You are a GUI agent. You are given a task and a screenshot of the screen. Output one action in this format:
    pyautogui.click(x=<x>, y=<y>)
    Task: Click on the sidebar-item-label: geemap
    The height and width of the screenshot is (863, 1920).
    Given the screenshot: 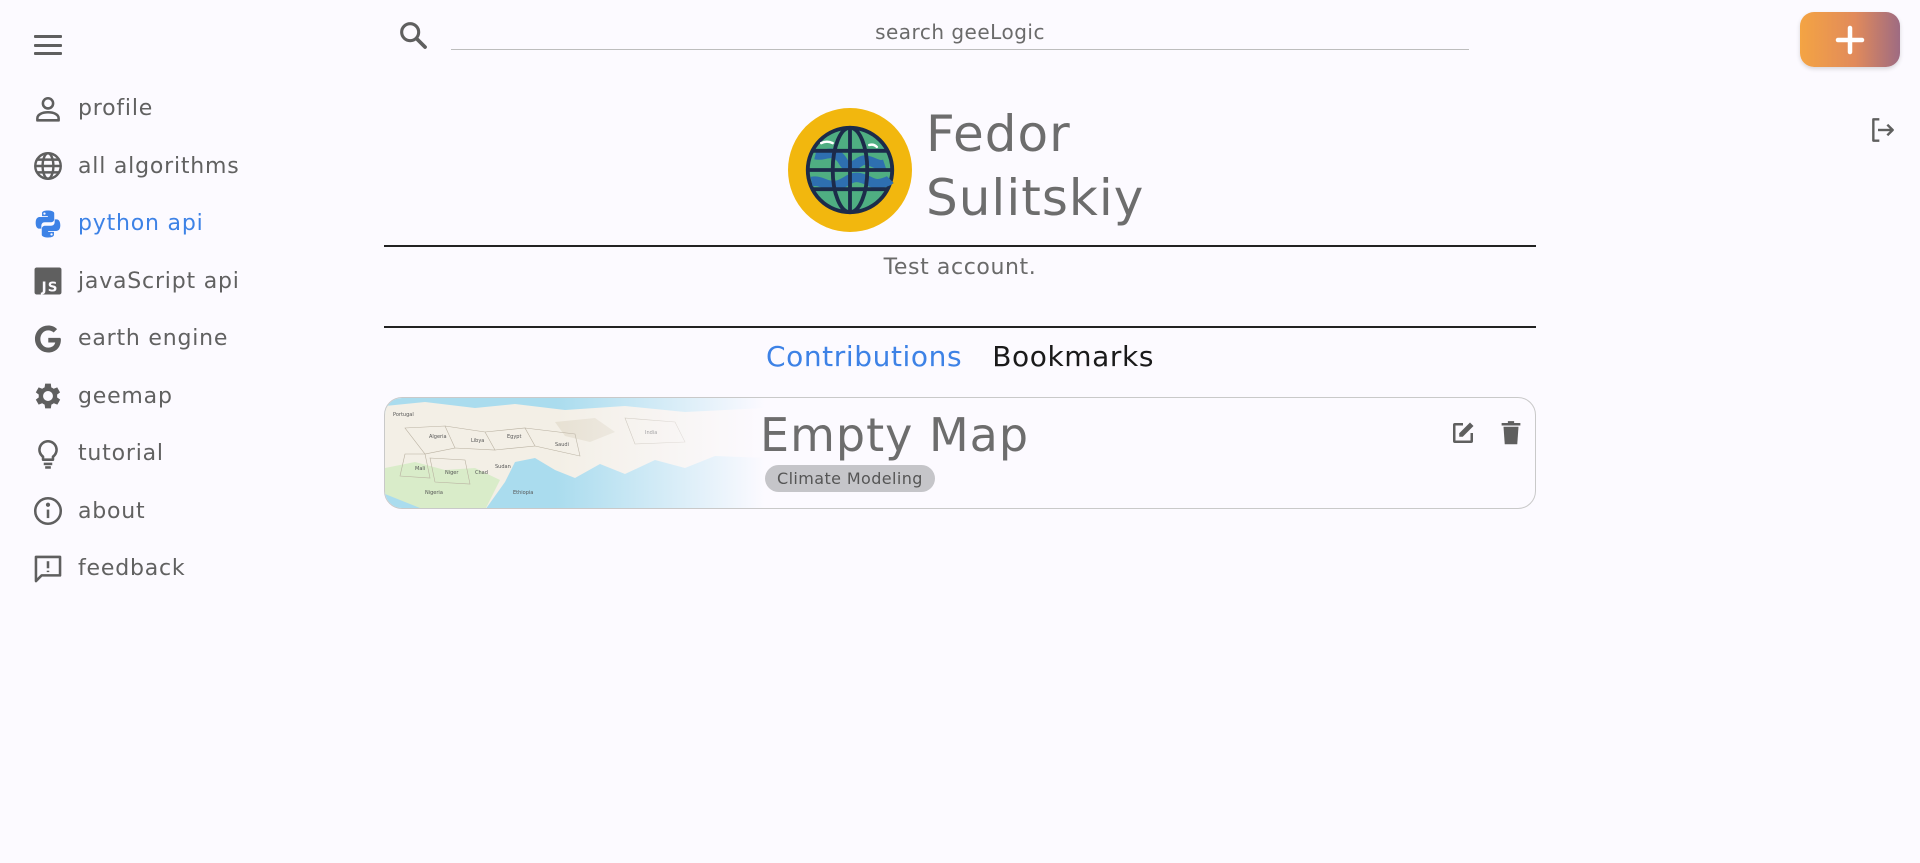 What is the action you would take?
    pyautogui.click(x=125, y=396)
    